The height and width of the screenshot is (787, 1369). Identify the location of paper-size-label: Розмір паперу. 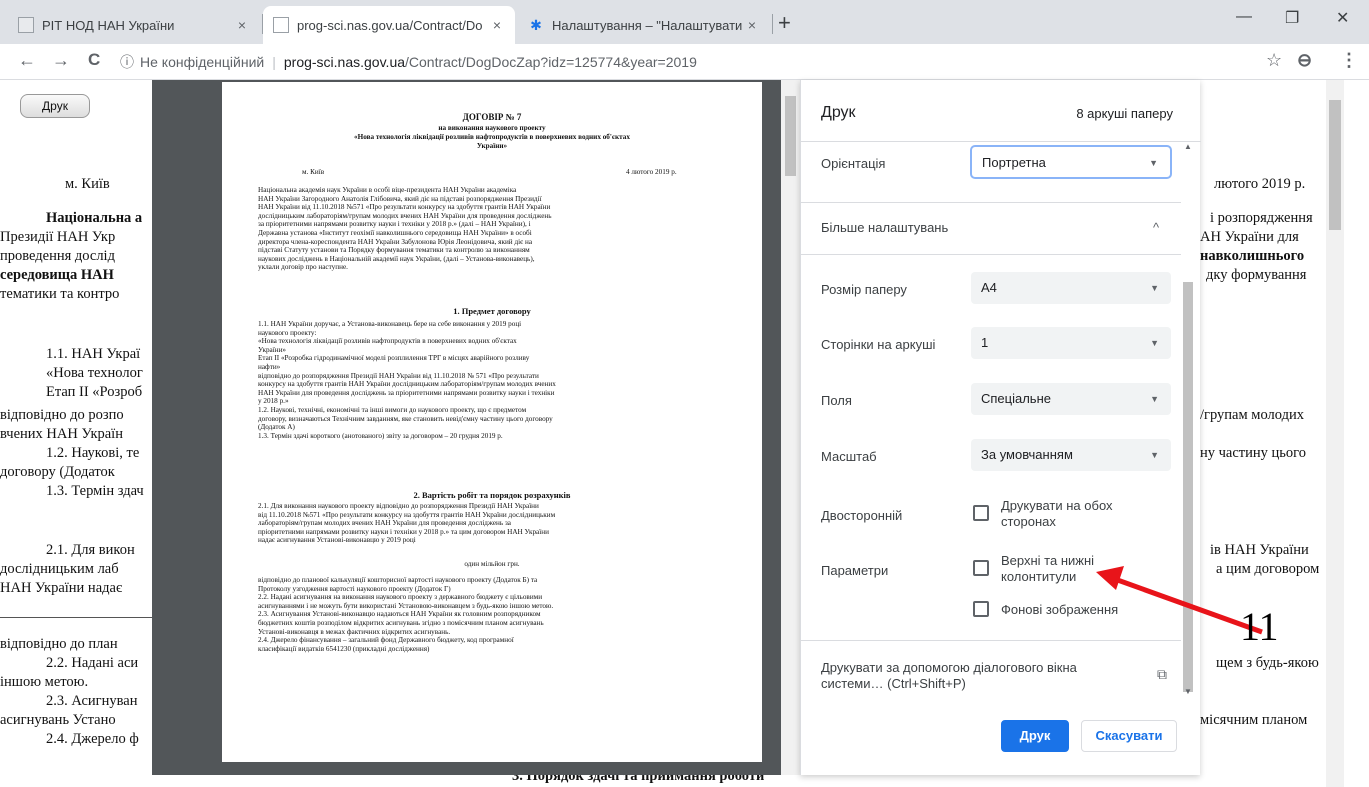
(864, 289).